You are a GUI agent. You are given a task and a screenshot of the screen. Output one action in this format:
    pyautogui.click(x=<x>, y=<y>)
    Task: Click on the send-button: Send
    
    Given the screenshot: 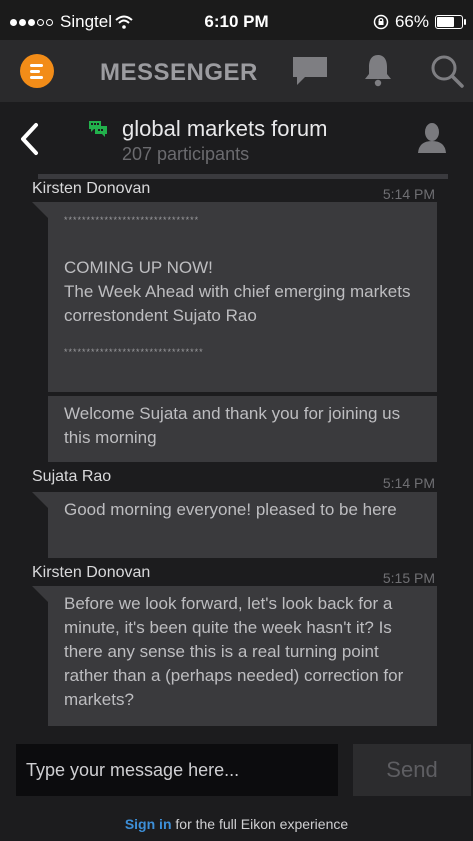 What is the action you would take?
    pyautogui.click(x=412, y=770)
    